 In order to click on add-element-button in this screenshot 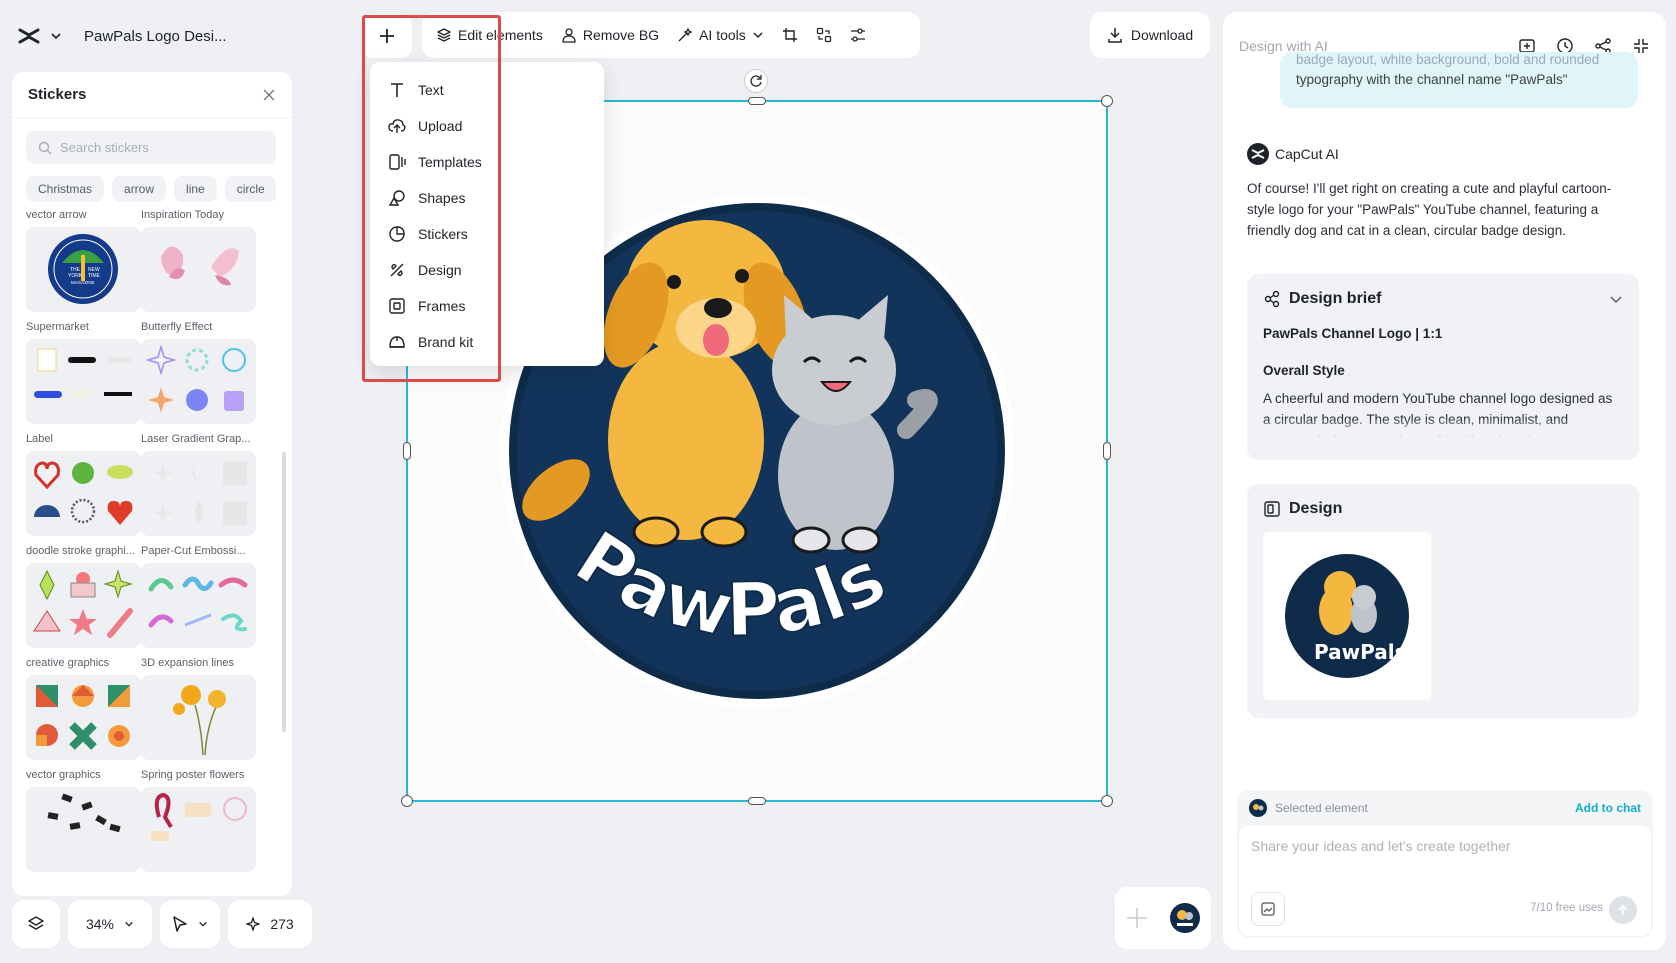, I will do `click(387, 36)`.